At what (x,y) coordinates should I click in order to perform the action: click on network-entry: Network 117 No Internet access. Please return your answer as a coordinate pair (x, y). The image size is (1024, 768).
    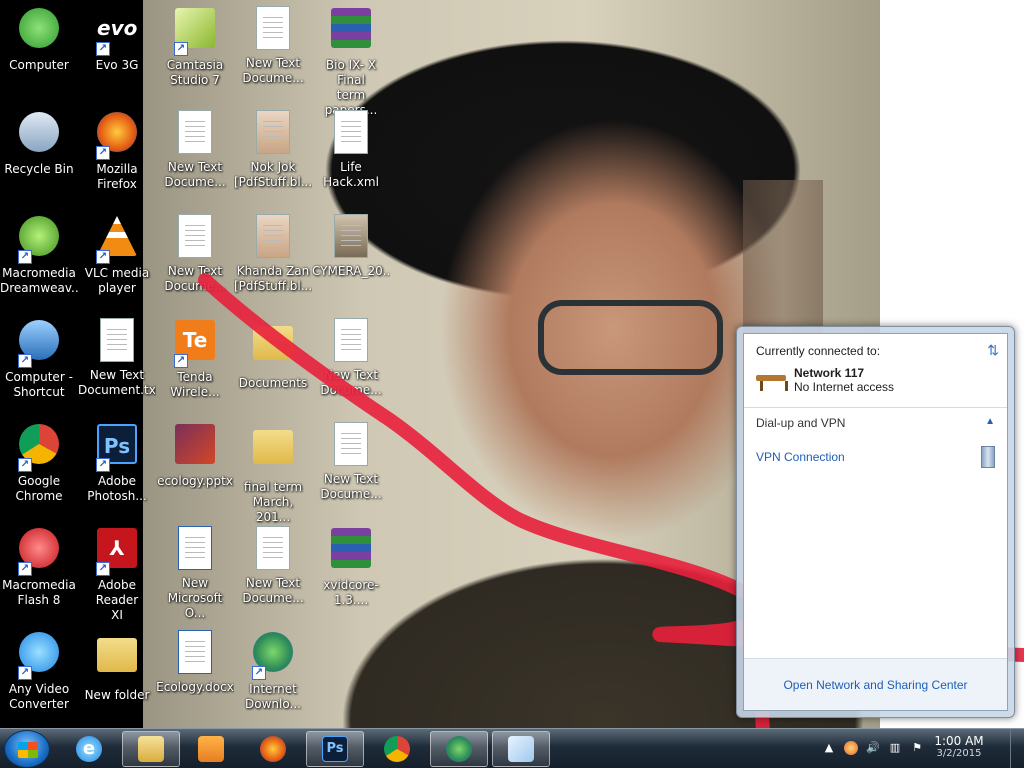
    Looking at the image, I should click on (875, 380).